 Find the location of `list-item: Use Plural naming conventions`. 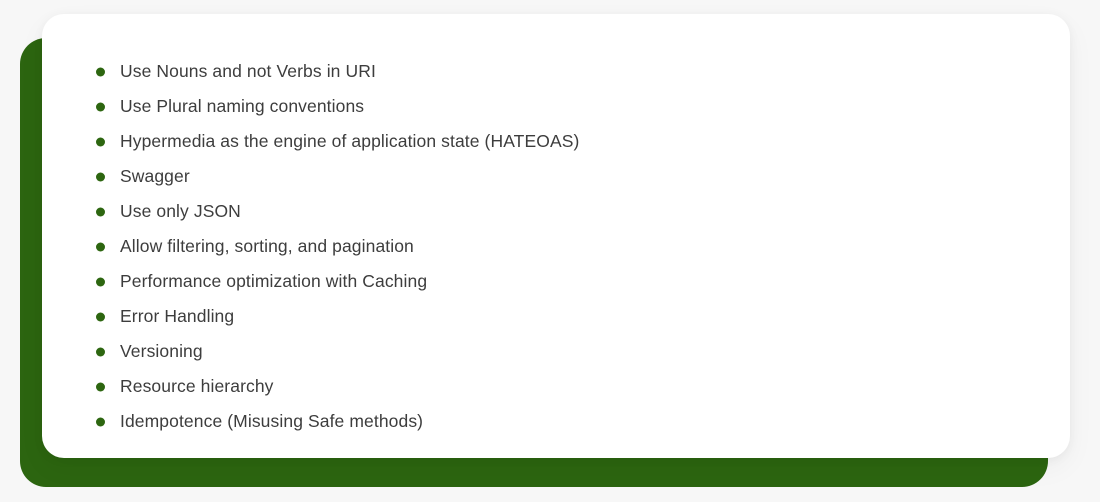

list-item: Use Plural naming conventions is located at coordinates (557, 106).